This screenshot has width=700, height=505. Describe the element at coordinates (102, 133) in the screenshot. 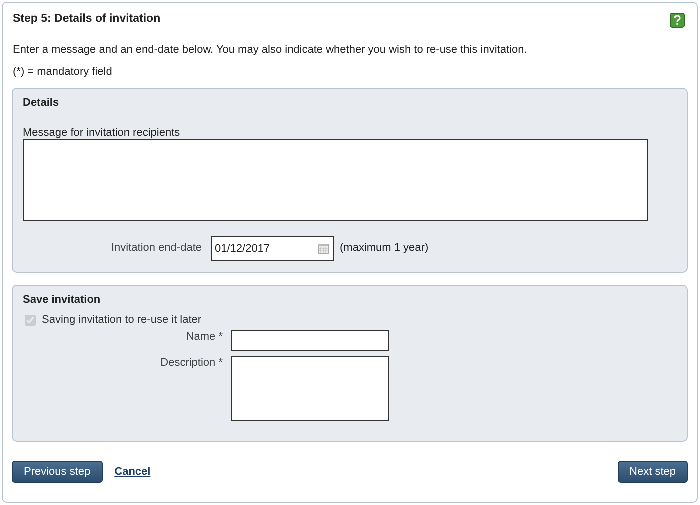

I see `field-label: Message for invitation recipients` at that location.